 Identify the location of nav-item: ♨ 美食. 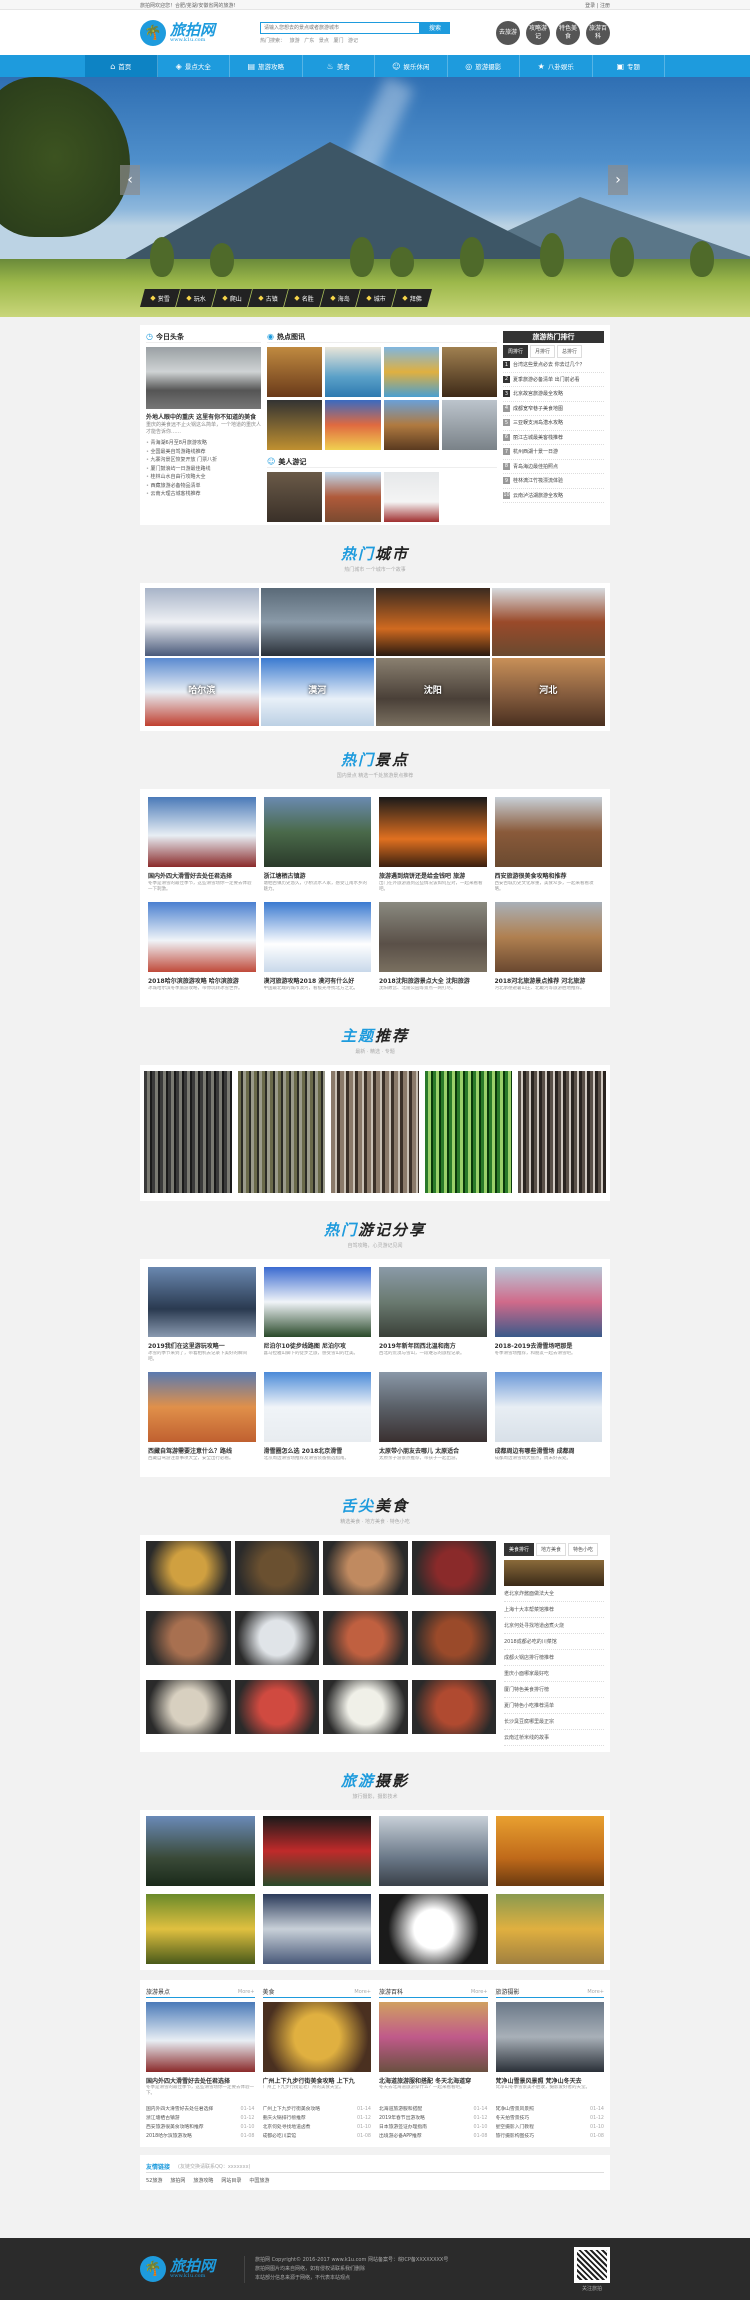
(339, 66).